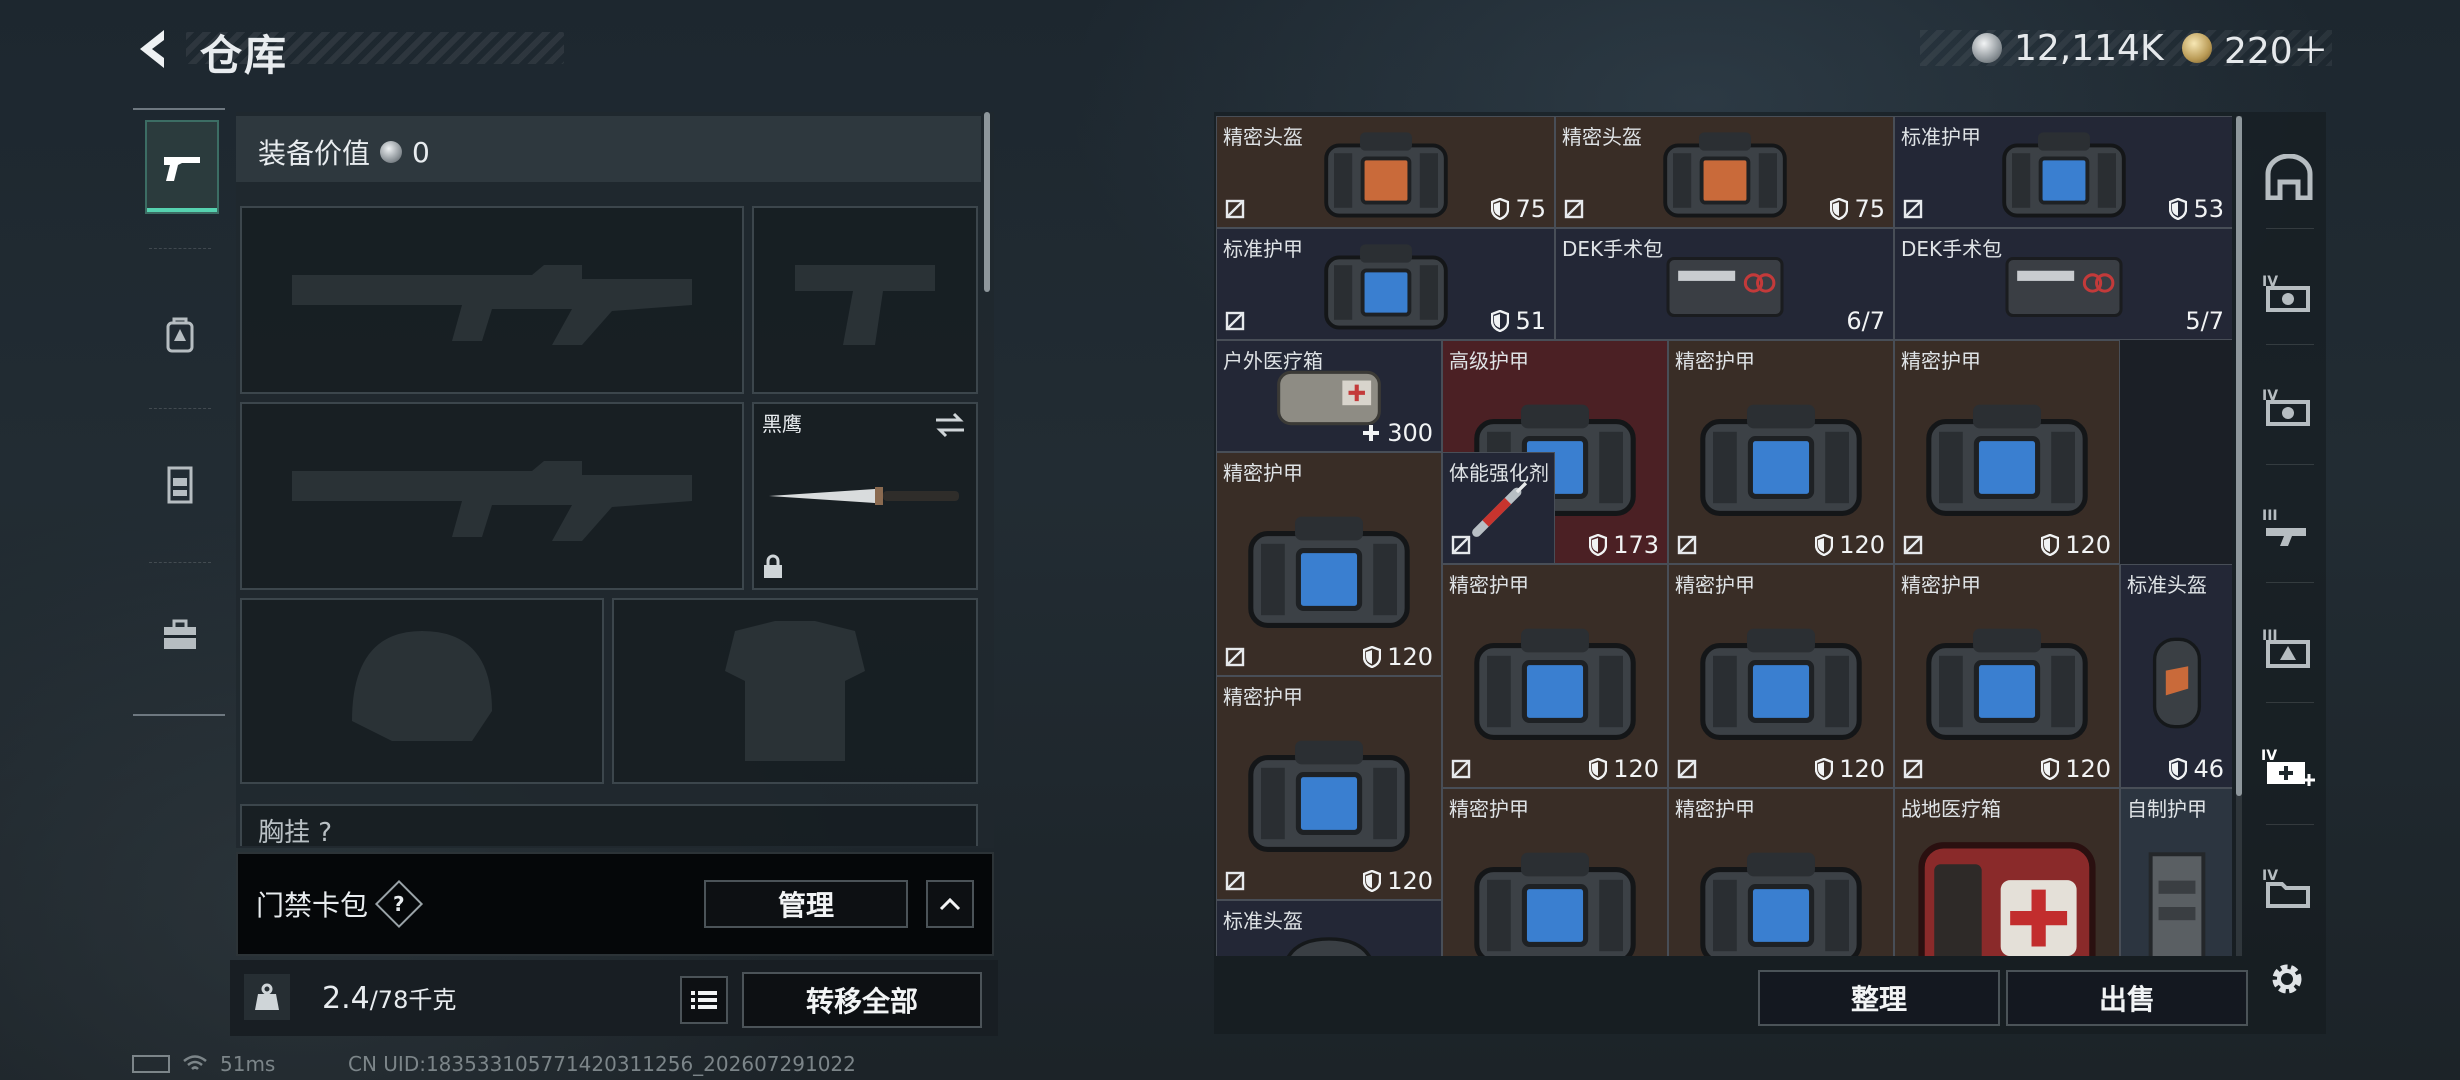  Describe the element at coordinates (314, 153) in the screenshot. I see `equipment-value-label: 装备价值` at that location.